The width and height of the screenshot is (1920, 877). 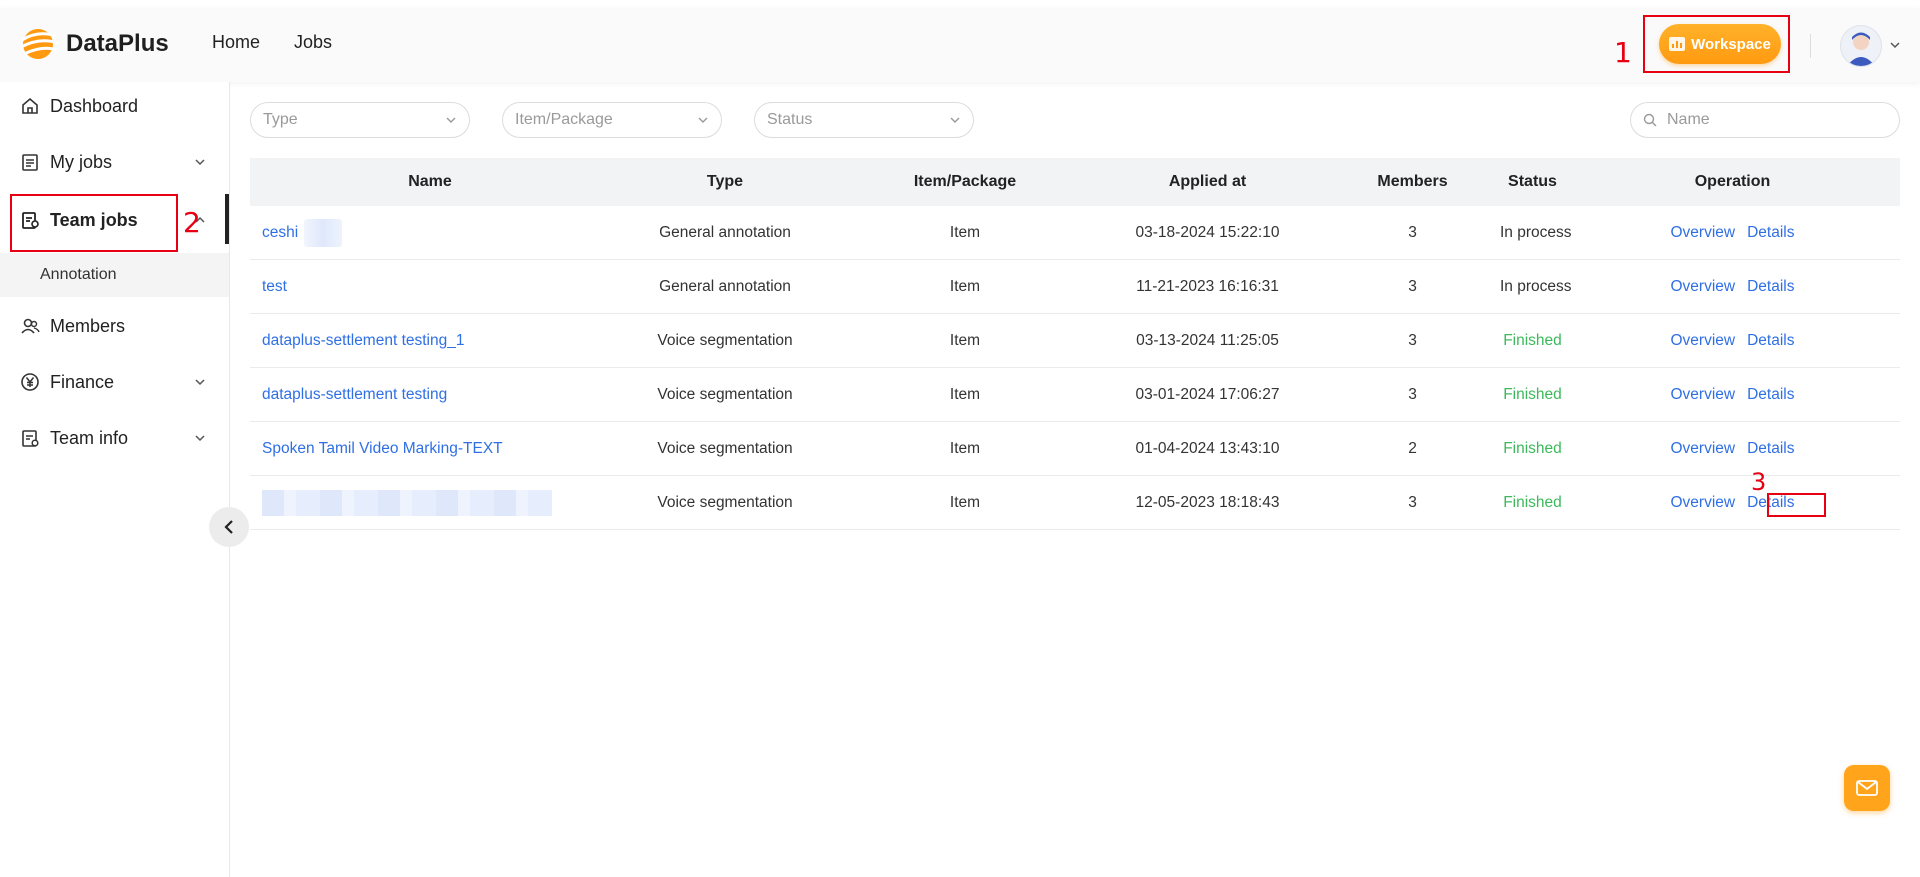 I want to click on search-input, so click(x=1767, y=120).